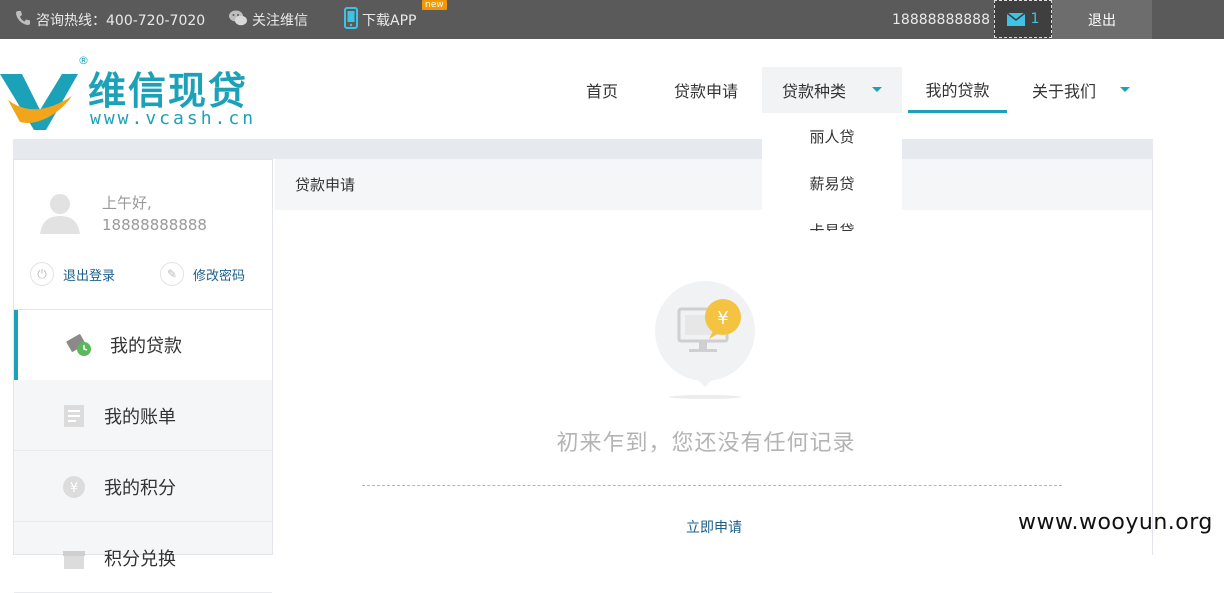  What do you see at coordinates (712, 485) in the screenshot?
I see `divider` at bounding box center [712, 485].